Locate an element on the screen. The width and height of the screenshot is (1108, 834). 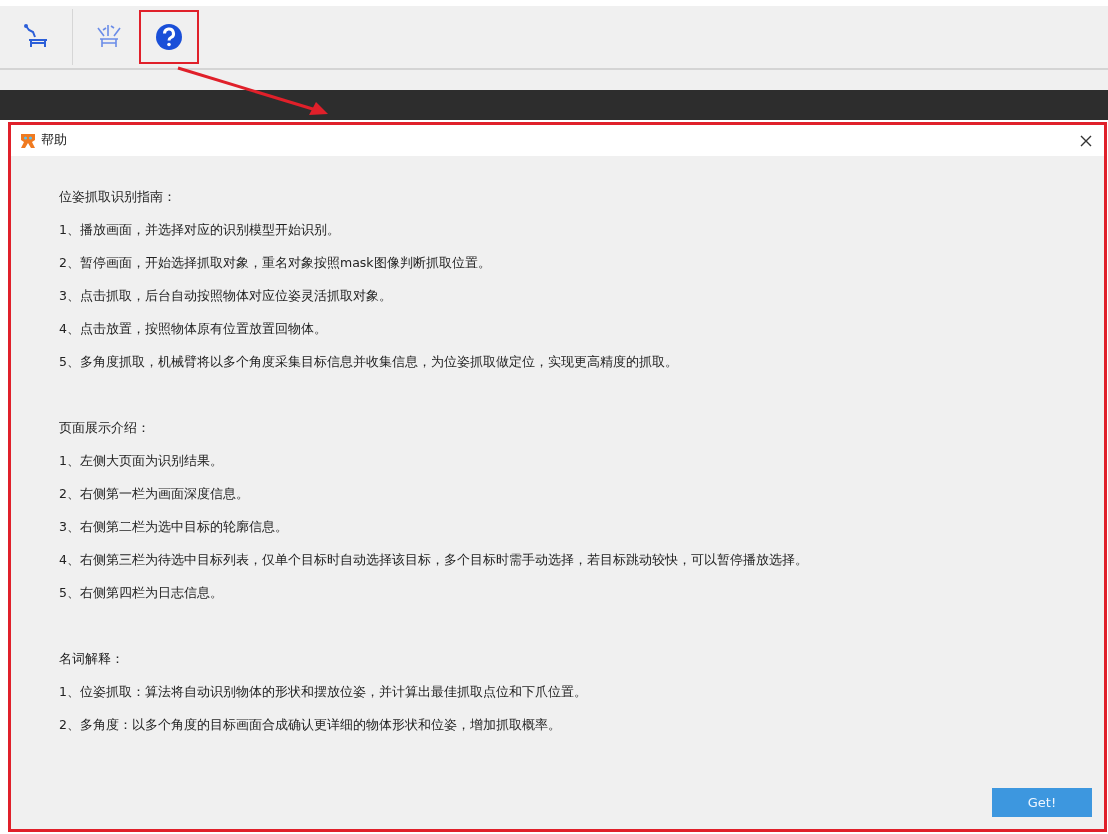
instruction-line: 5、多角度抓取，机械臂将以多个角度采集目标信息并收集信息，为位姿抓取做定位，实现更高精度的抓取。 is located at coordinates (369, 362).